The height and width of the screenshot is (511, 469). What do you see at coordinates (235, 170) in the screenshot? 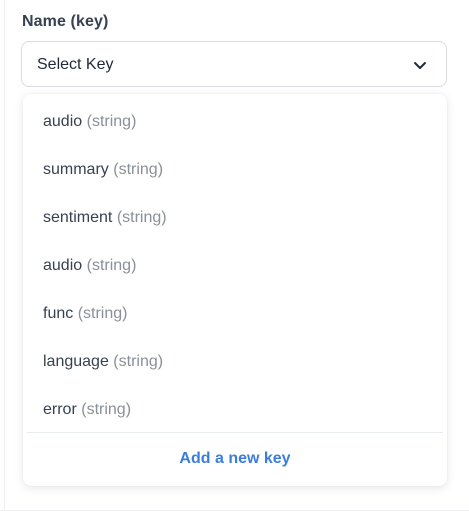
I see `key-option: summary (string)` at bounding box center [235, 170].